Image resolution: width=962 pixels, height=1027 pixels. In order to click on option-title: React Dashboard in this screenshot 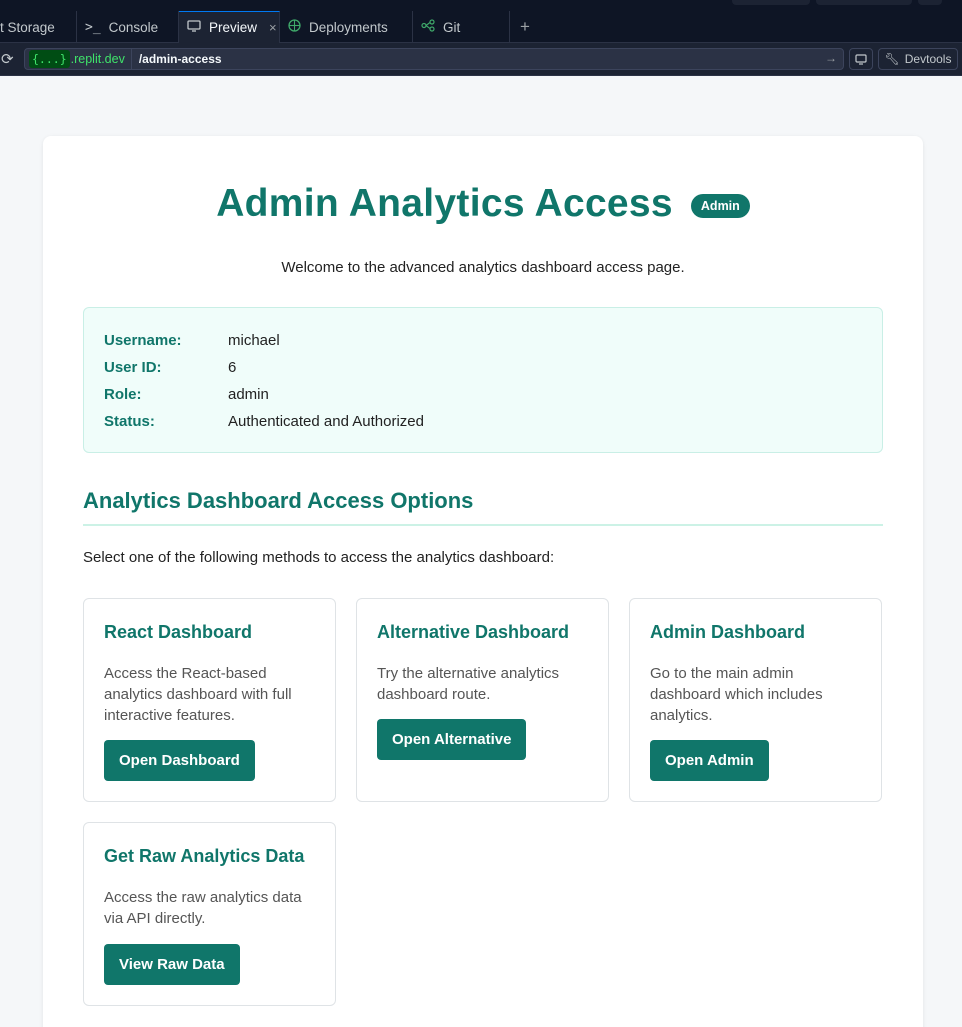, I will do `click(178, 632)`.